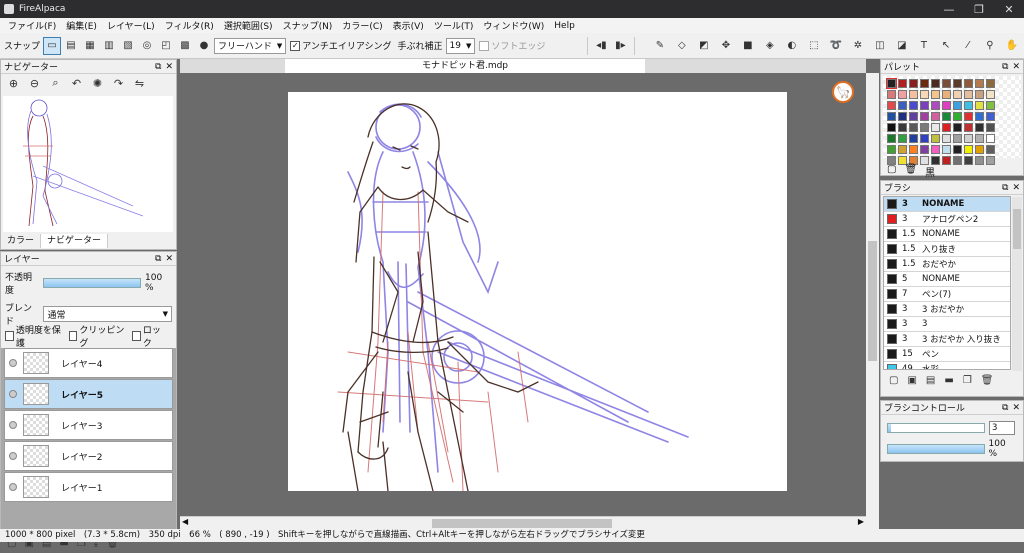  I want to click on snap-radial-icon: ▥, so click(109, 46).